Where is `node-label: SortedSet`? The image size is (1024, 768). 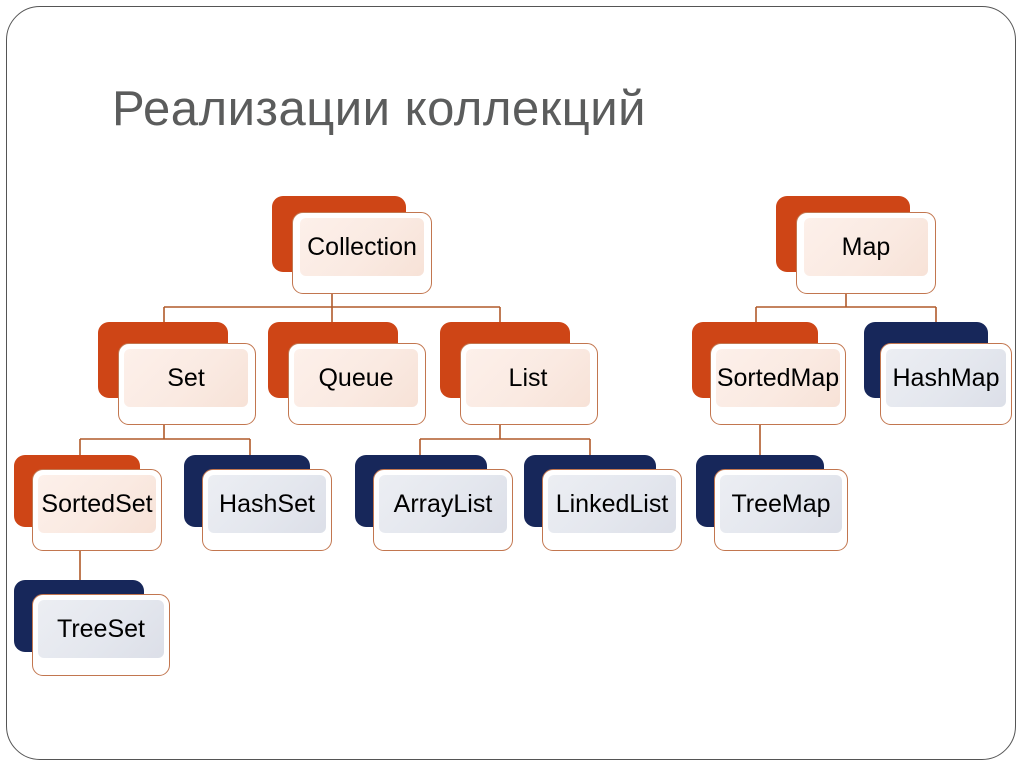
node-label: SortedSet is located at coordinates (97, 504).